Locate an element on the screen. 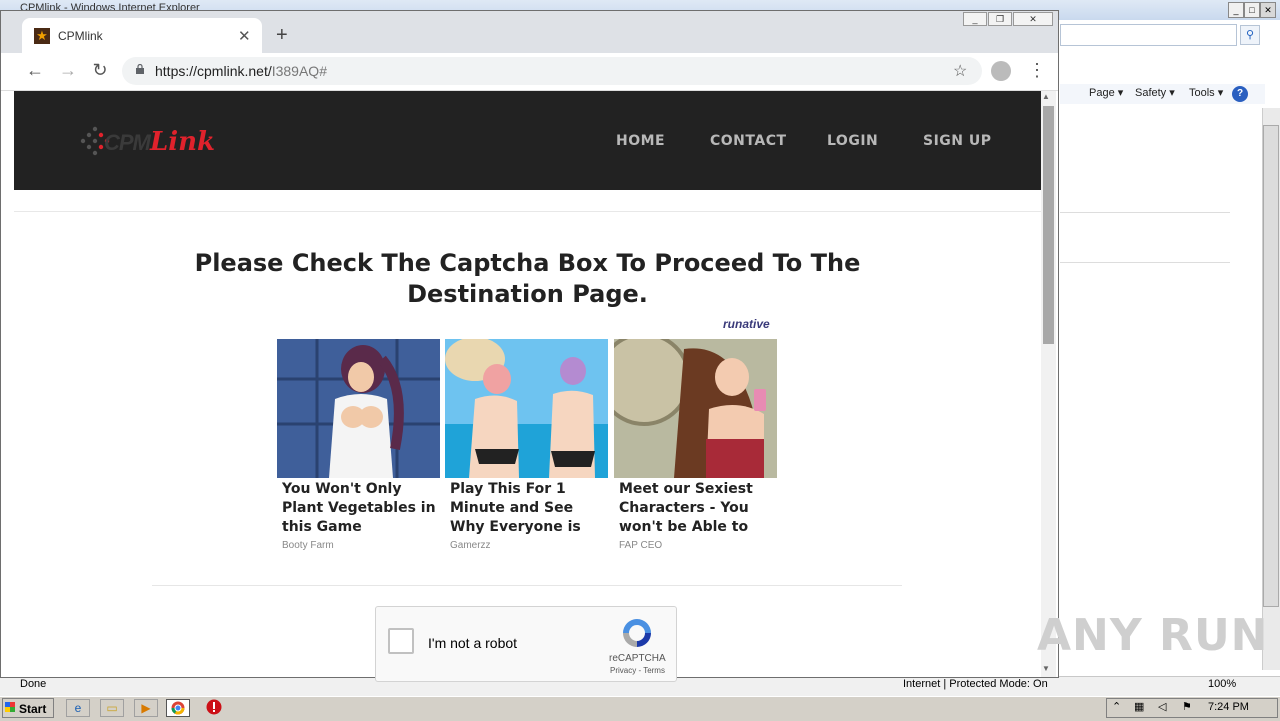 The width and height of the screenshot is (1280, 721). ie-scrollbar-thumb is located at coordinates (1271, 366).